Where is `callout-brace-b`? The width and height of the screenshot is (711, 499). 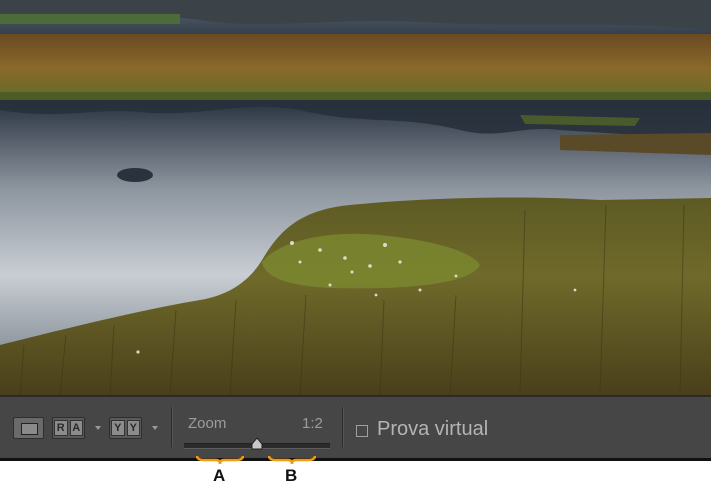 callout-brace-b is located at coordinates (292, 460).